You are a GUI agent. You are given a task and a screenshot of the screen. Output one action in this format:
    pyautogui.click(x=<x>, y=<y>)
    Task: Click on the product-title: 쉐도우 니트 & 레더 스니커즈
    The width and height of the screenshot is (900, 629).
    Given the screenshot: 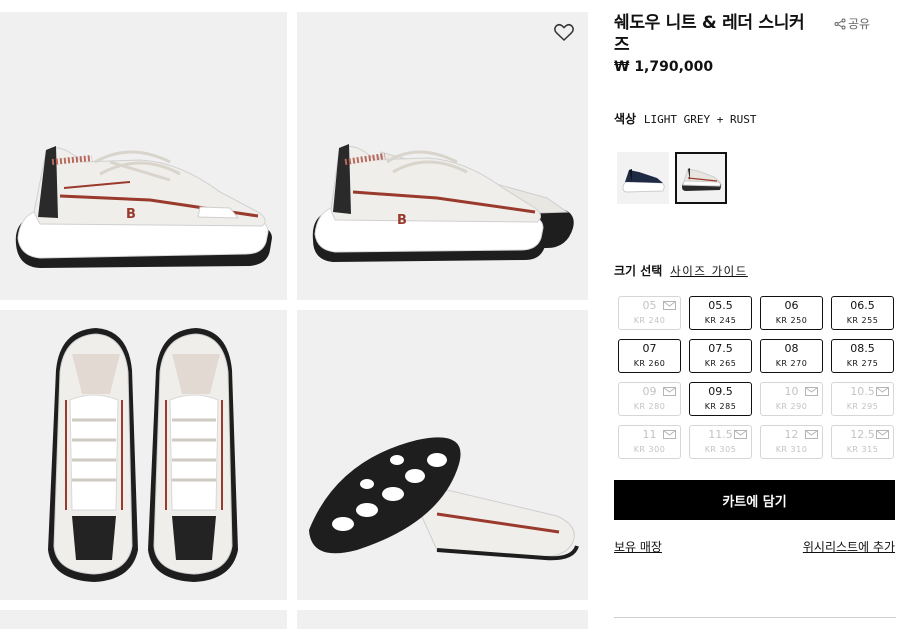 What is the action you would take?
    pyautogui.click(x=709, y=34)
    